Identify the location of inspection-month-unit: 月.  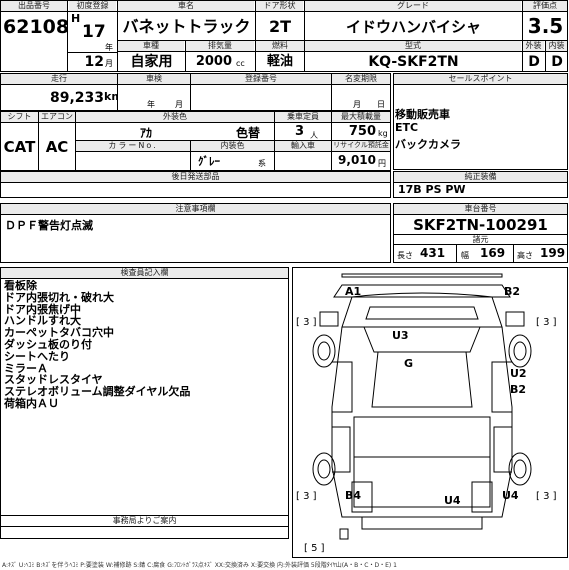
(179, 104).